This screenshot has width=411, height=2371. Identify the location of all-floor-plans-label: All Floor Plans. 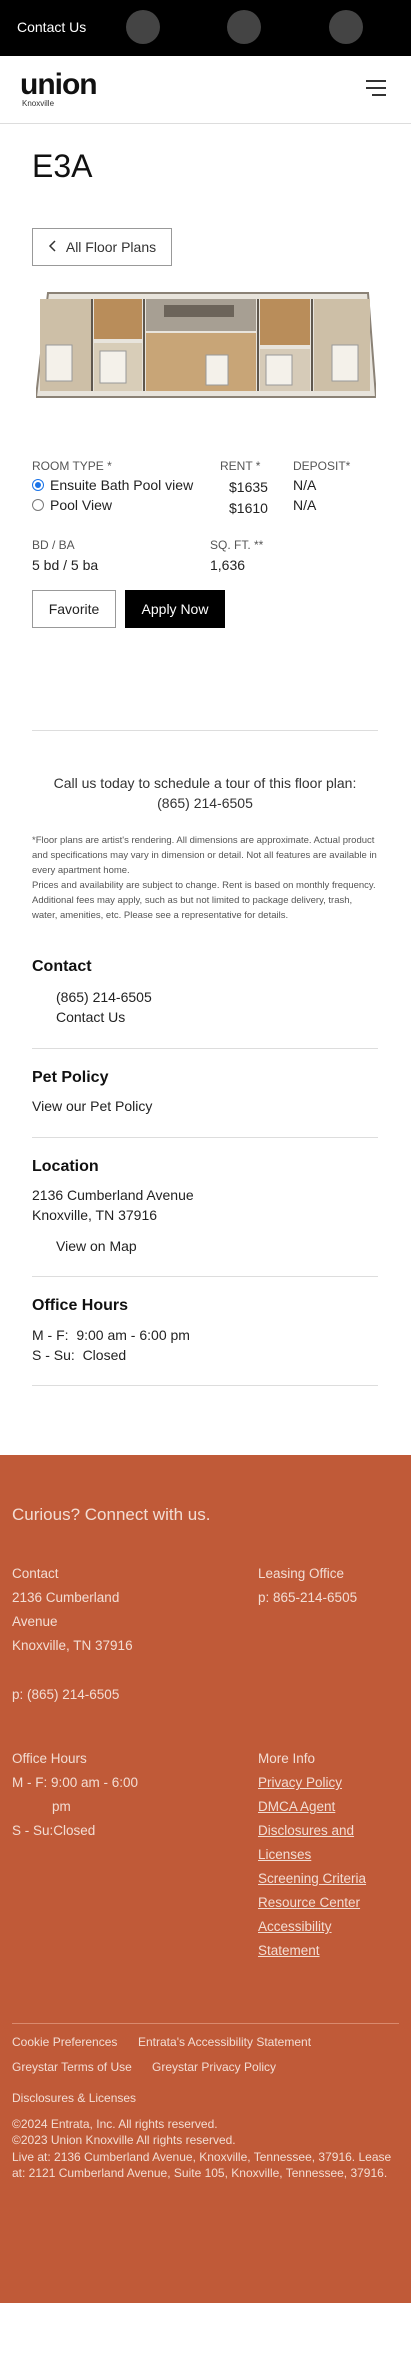
(111, 247).